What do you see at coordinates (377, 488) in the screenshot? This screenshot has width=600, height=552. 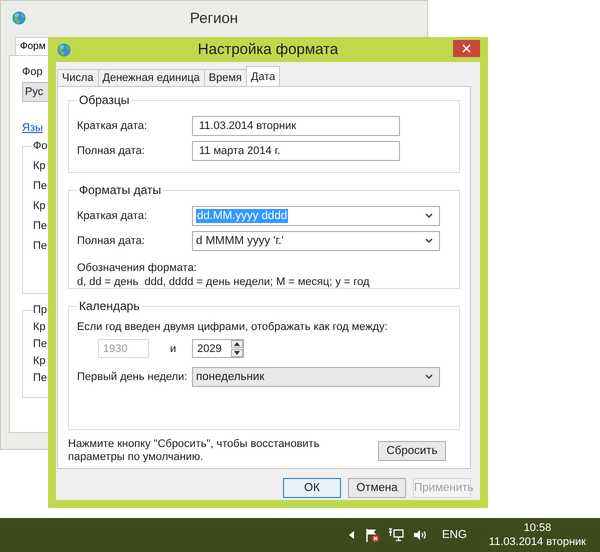 I see `dialog-button: Отмена` at bounding box center [377, 488].